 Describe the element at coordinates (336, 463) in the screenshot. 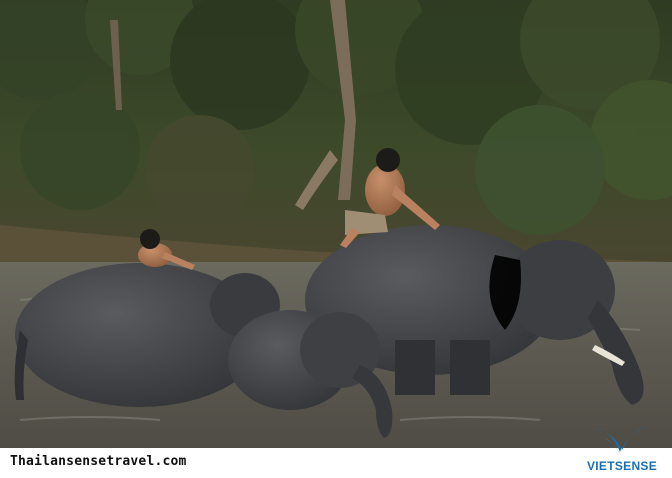

I see `footer-bar: Thailansensetravel.com` at that location.